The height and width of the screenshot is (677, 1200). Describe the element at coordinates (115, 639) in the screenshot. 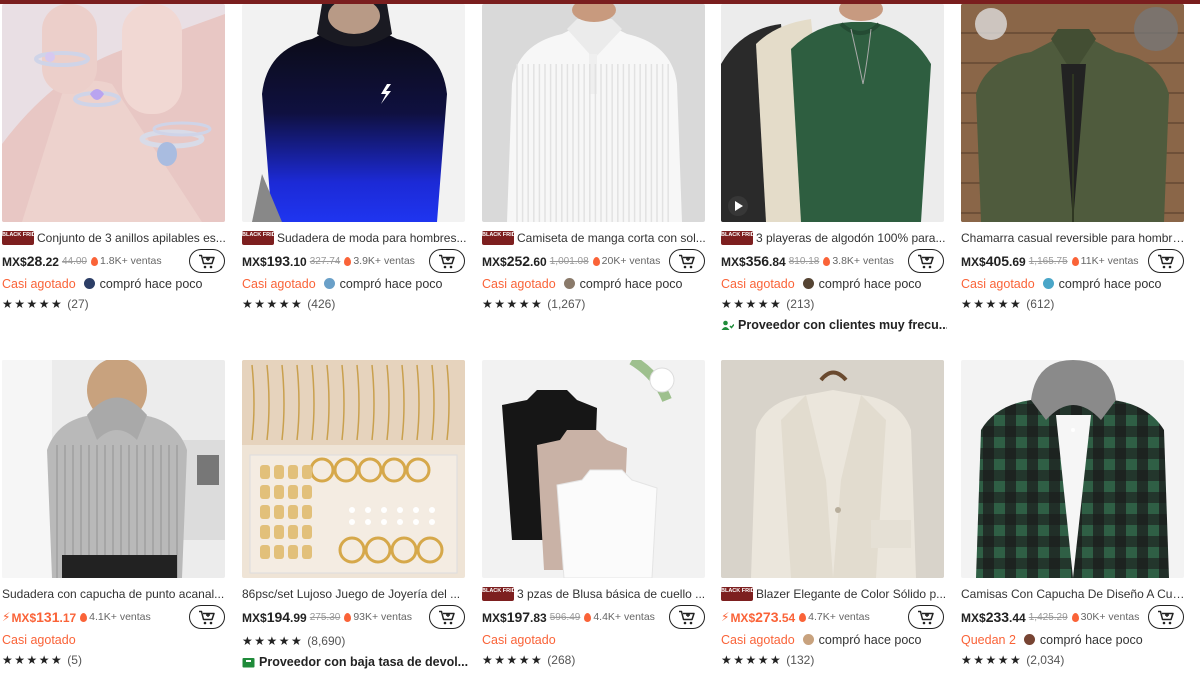

I see `meta-row: Casi agotado` at that location.